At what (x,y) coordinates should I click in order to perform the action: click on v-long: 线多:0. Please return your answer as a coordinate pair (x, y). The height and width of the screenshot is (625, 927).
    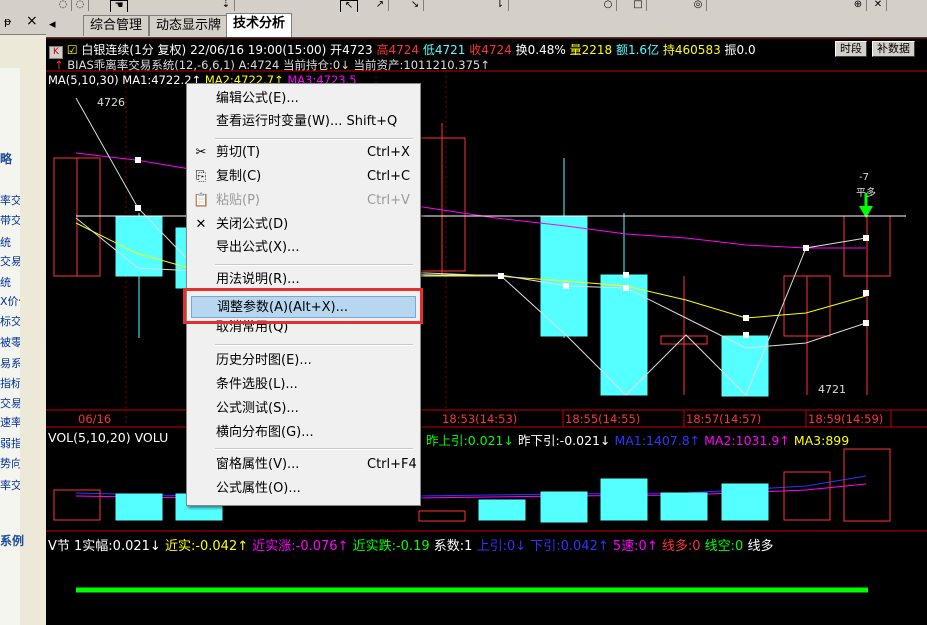
    Looking at the image, I should click on (681, 546).